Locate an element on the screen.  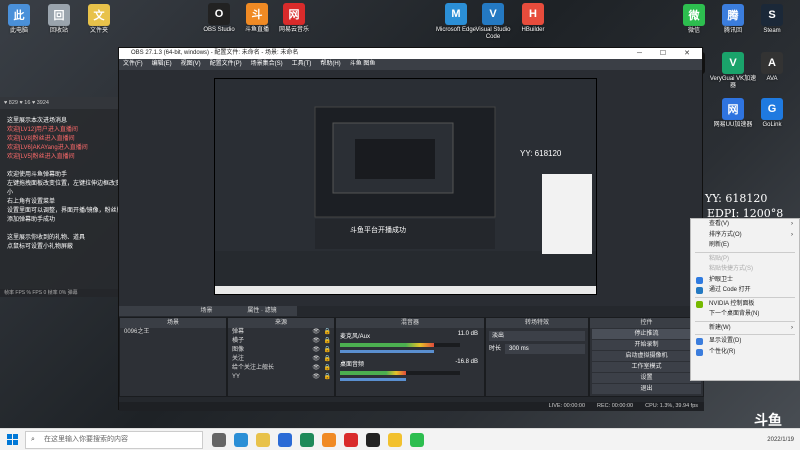
chat-count: ♥ 3924 is located at coordinates (40, 103).